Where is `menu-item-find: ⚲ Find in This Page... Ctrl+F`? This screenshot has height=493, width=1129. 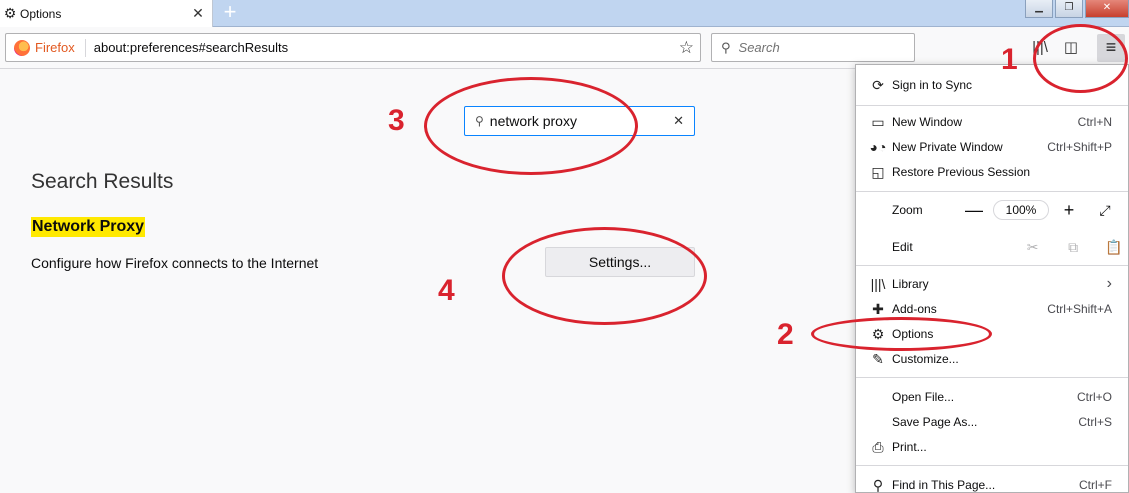 menu-item-find: ⚲ Find in This Page... Ctrl+F is located at coordinates (992, 483).